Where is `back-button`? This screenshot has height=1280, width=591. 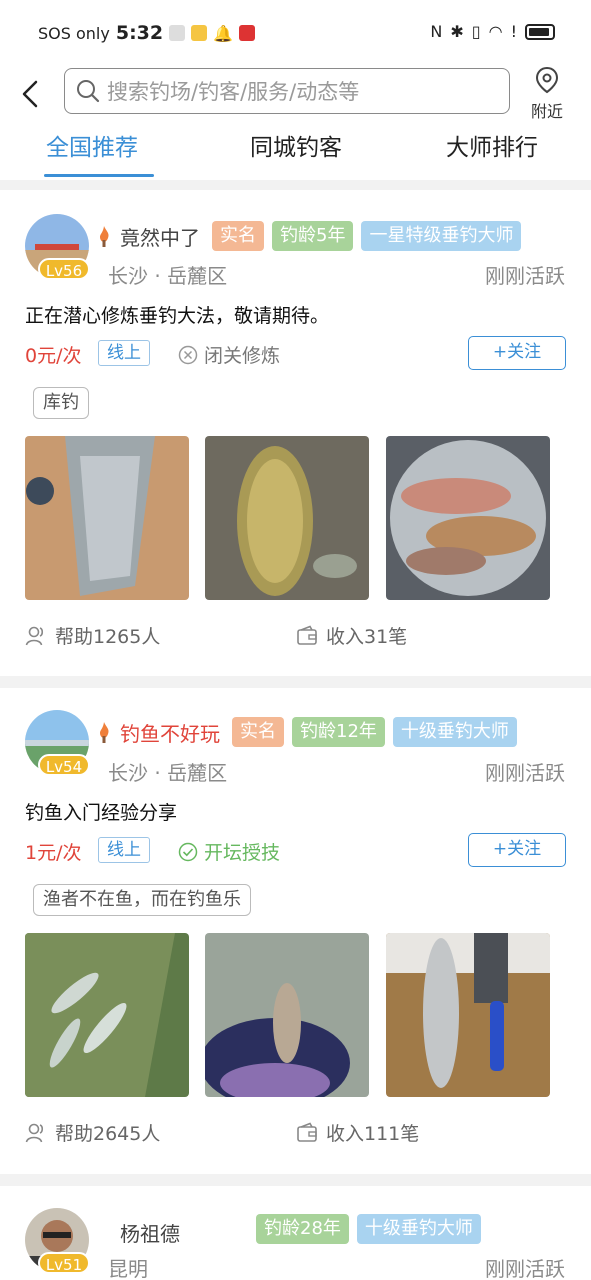
back-button is located at coordinates (32, 94).